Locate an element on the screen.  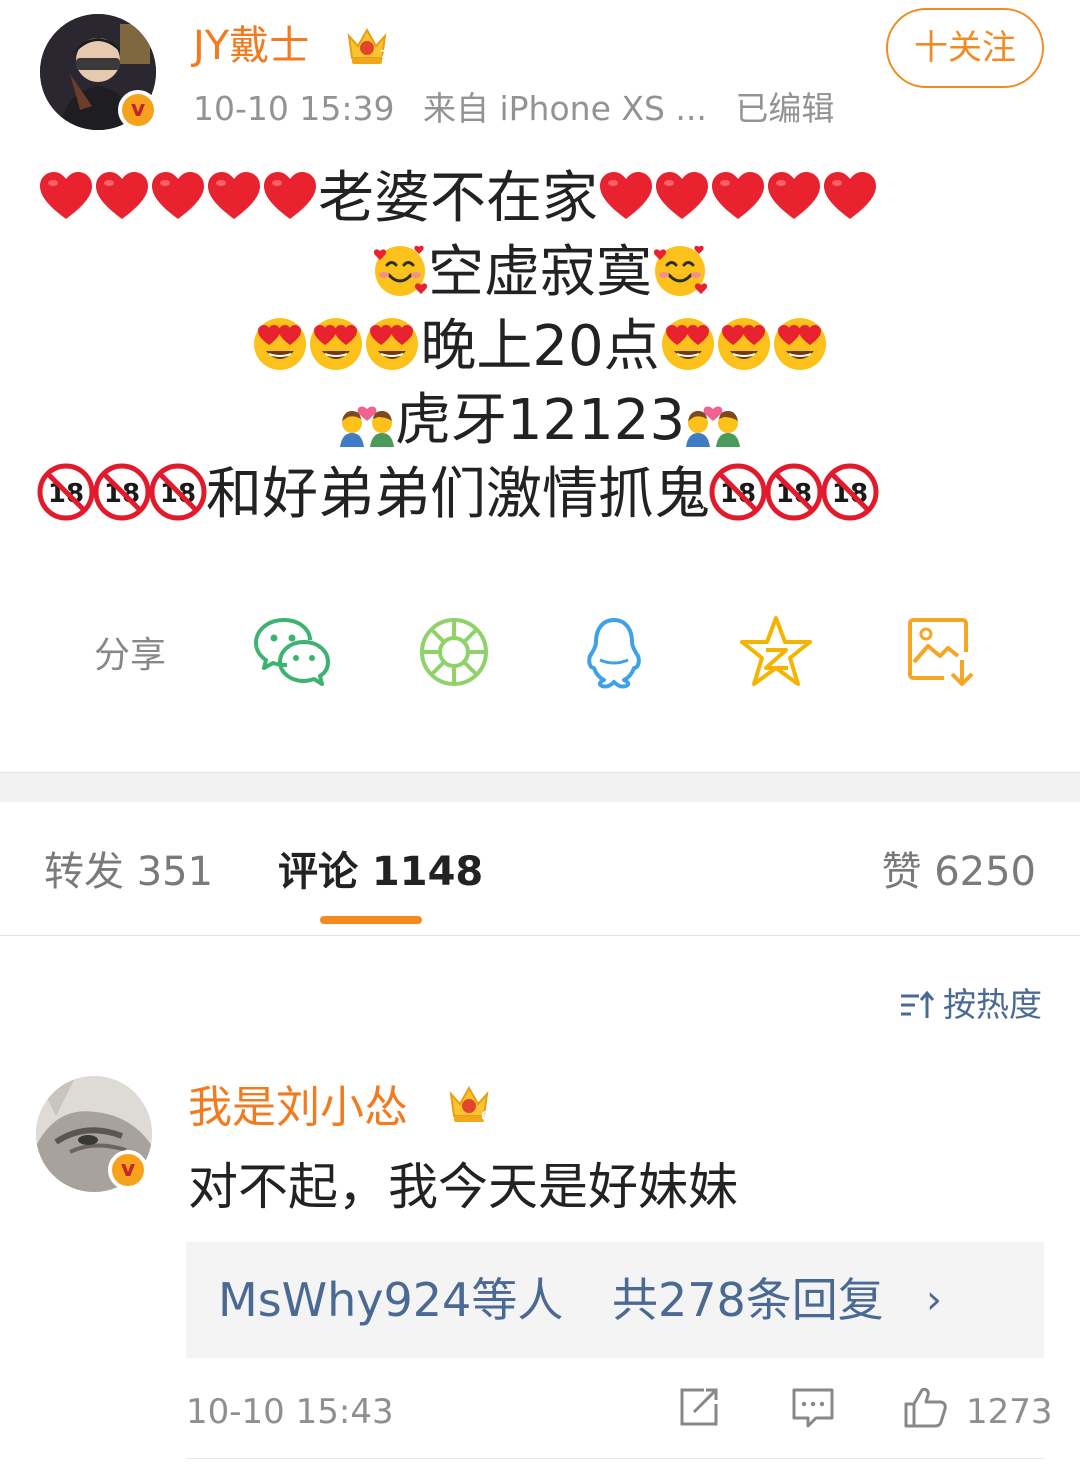
post-line-text: 虎牙12123 is located at coordinates (540, 420).